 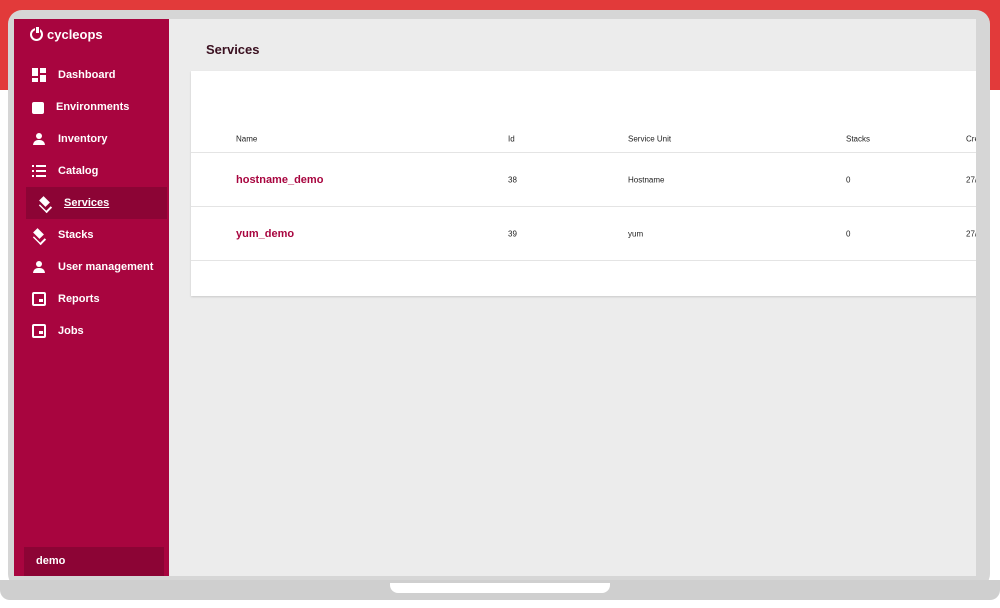 What do you see at coordinates (512, 179) in the screenshot?
I see `service-id: 38` at bounding box center [512, 179].